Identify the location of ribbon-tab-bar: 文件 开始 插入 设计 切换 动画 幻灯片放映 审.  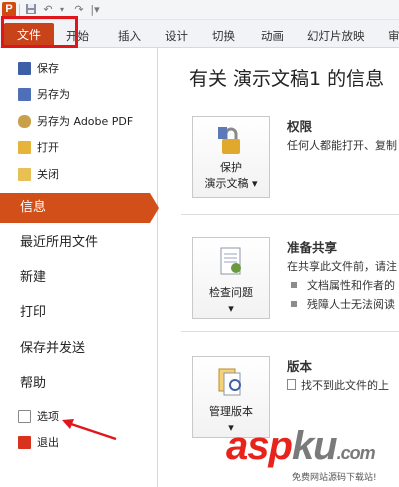
(199, 34).